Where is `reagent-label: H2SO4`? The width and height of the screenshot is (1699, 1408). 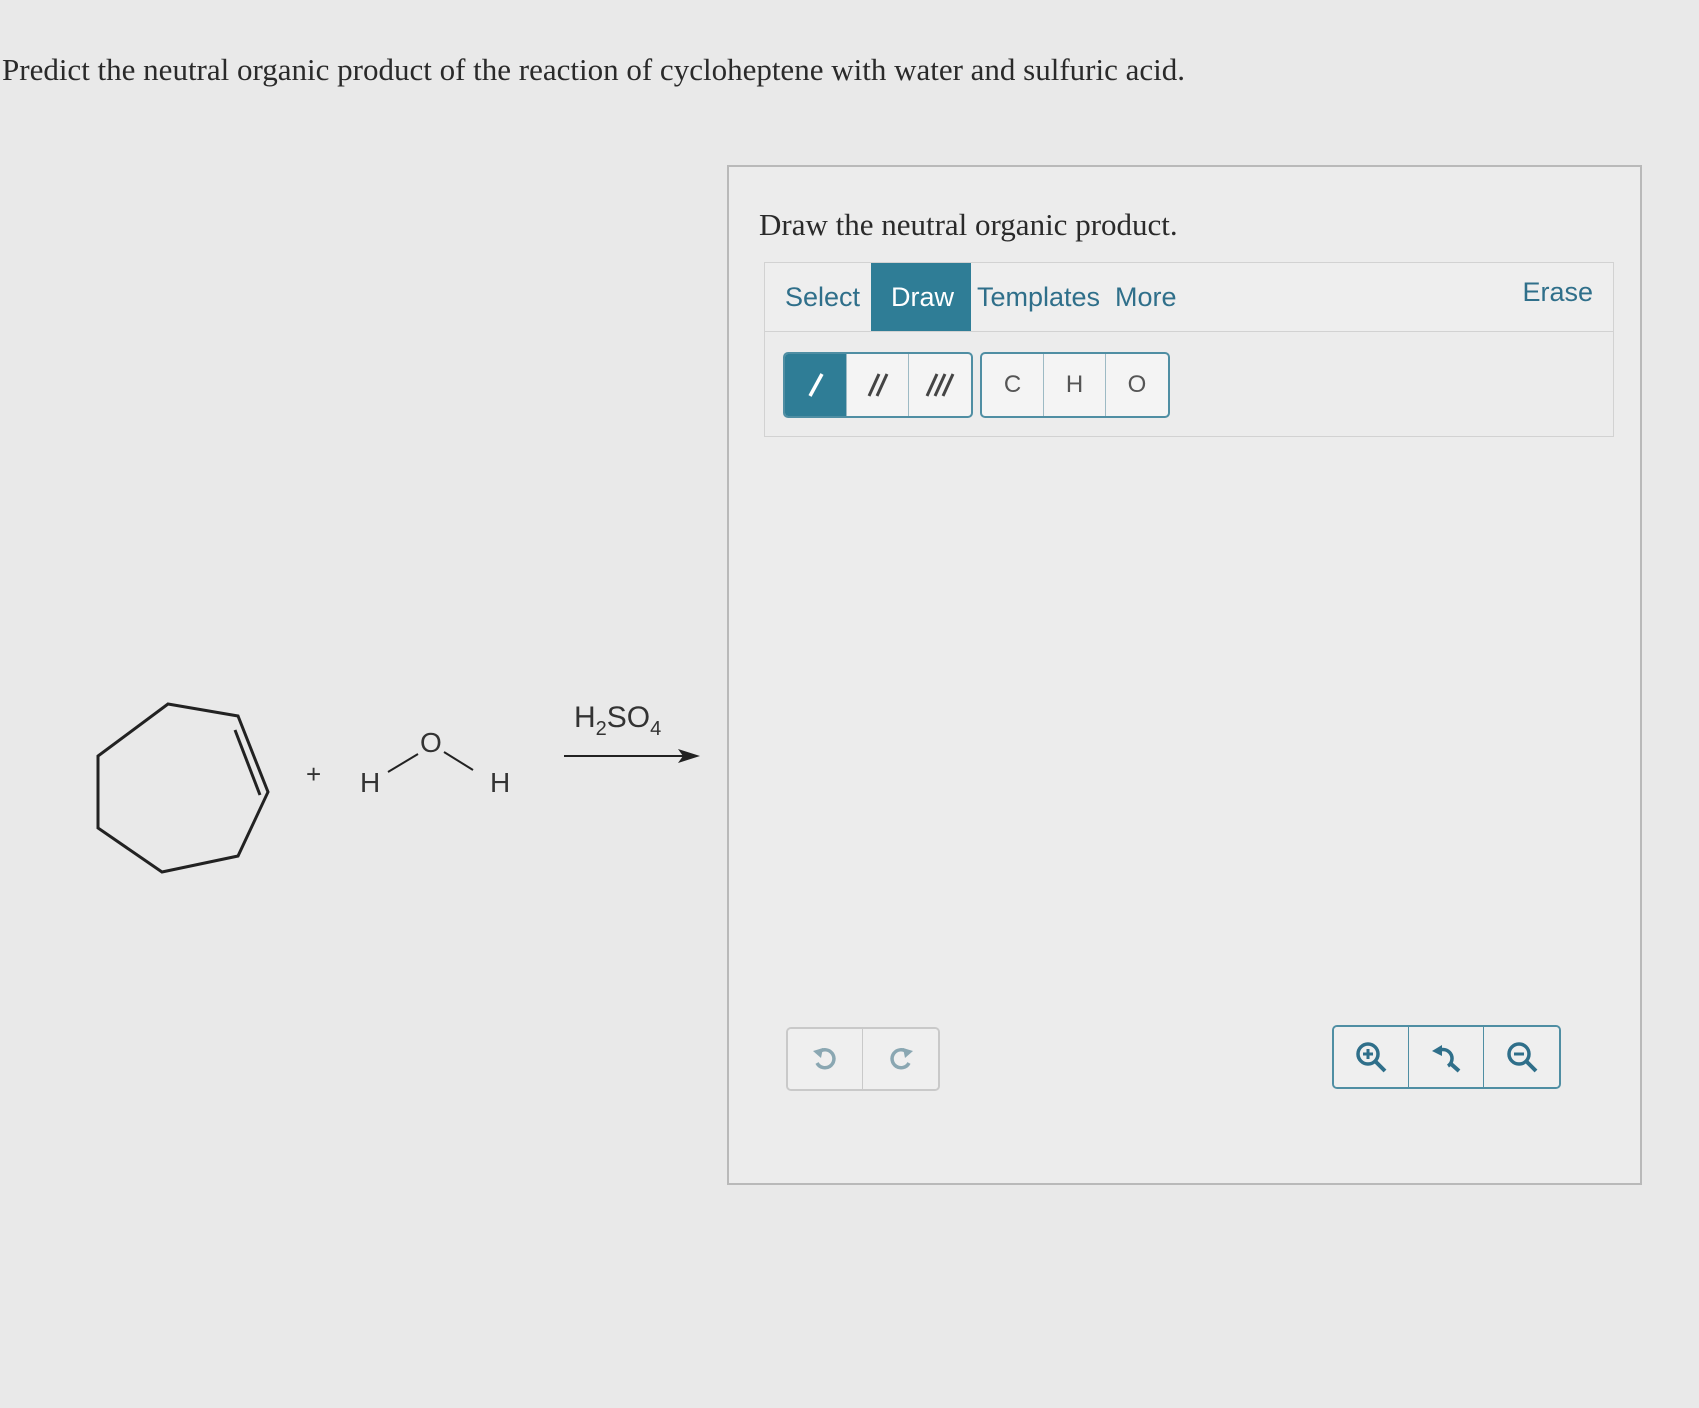
reagent-label: H2SO4 is located at coordinates (617, 720).